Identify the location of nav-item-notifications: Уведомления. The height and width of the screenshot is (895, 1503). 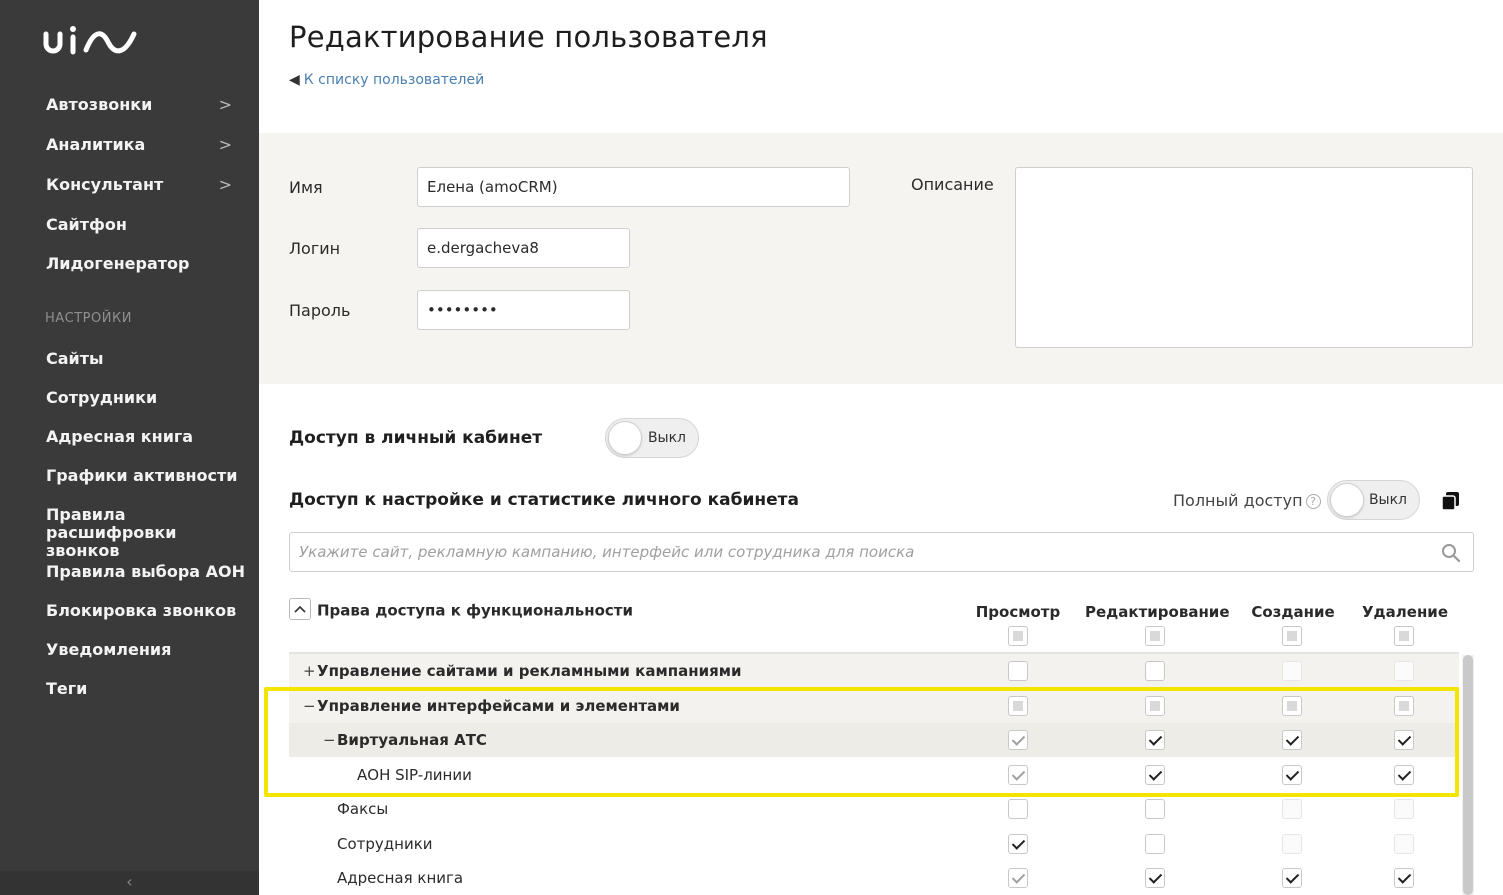
(146, 650).